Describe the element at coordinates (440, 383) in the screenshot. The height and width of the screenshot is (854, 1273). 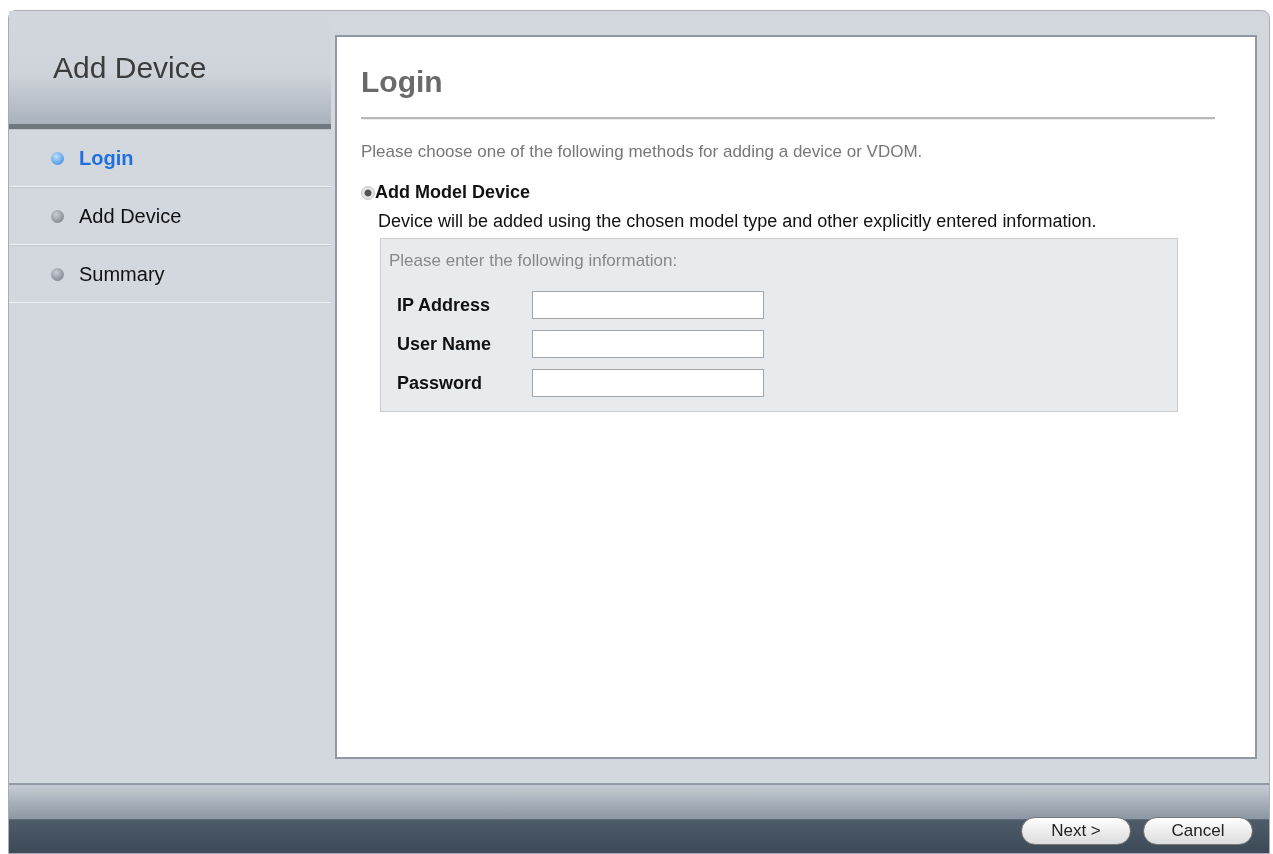
I see `field-label: Password` at that location.